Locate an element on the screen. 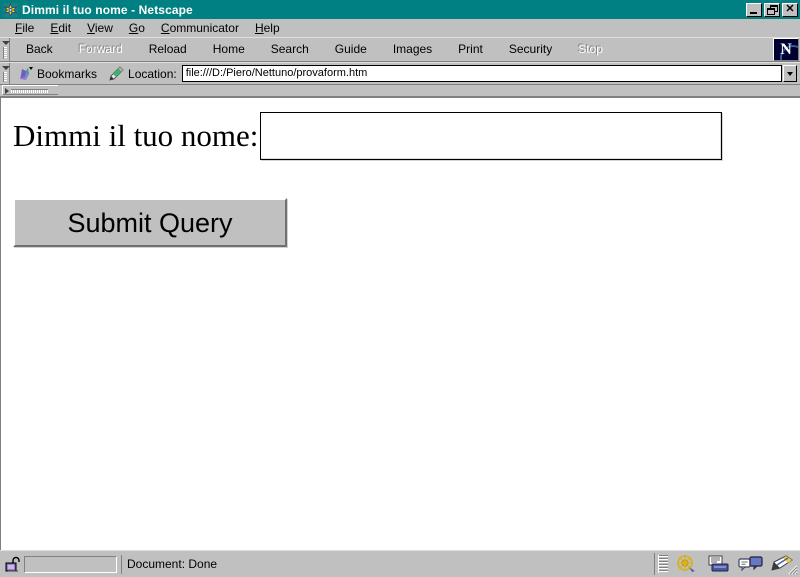 The image size is (800, 577). component-bar is located at coordinates (726, 564).